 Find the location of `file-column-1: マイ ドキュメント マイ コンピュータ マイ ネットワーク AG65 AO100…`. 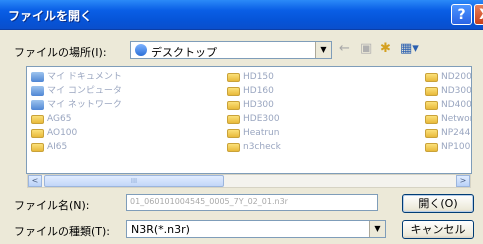

file-column-1: マイ ドキュメント マイ コンピュータ マイ ネットワーク AG65 AO100… is located at coordinates (76, 112).